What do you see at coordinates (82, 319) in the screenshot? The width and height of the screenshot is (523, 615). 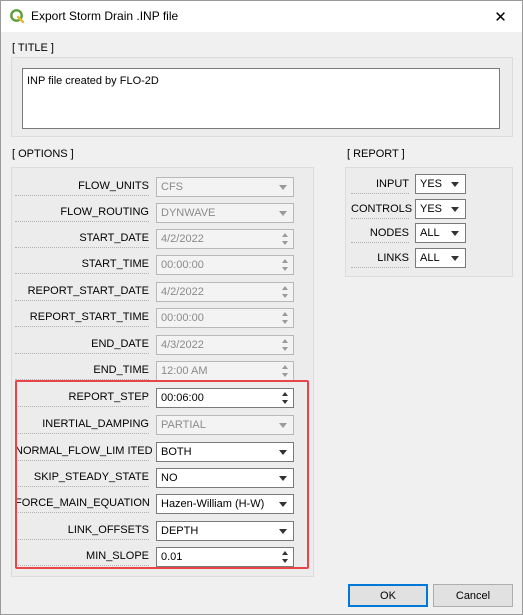 I see `option-label-report-start-time: REPORT_START_TIME` at bounding box center [82, 319].